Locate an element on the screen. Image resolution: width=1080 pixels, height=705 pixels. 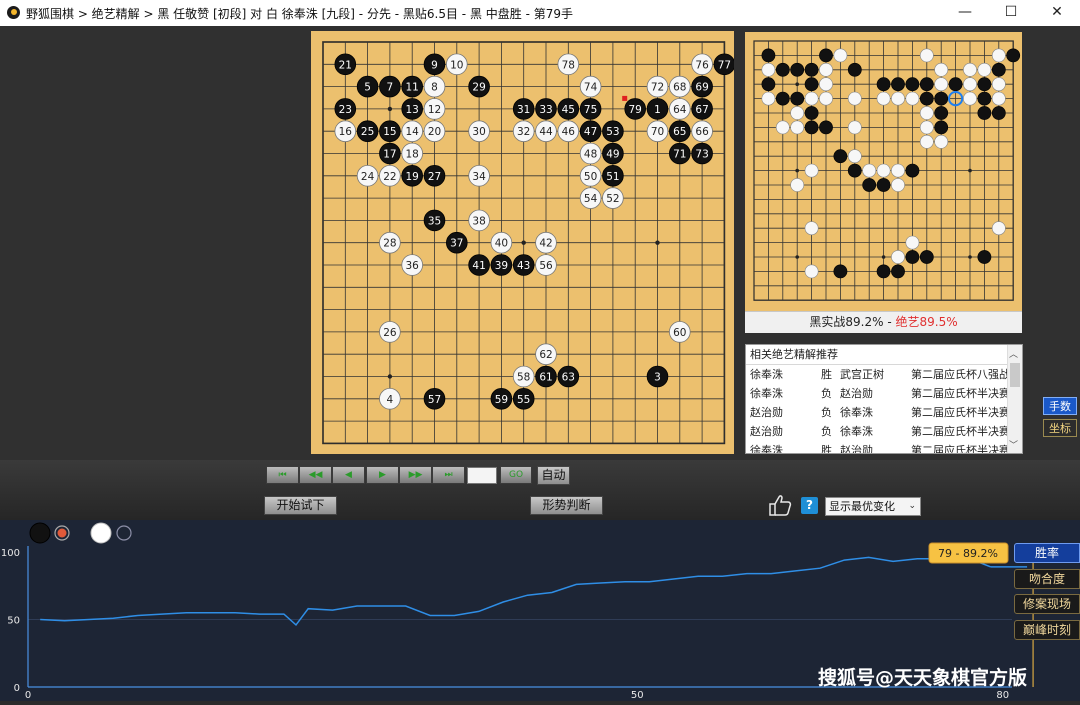
tab-match-rate: 吻合度 is located at coordinates (1047, 579).